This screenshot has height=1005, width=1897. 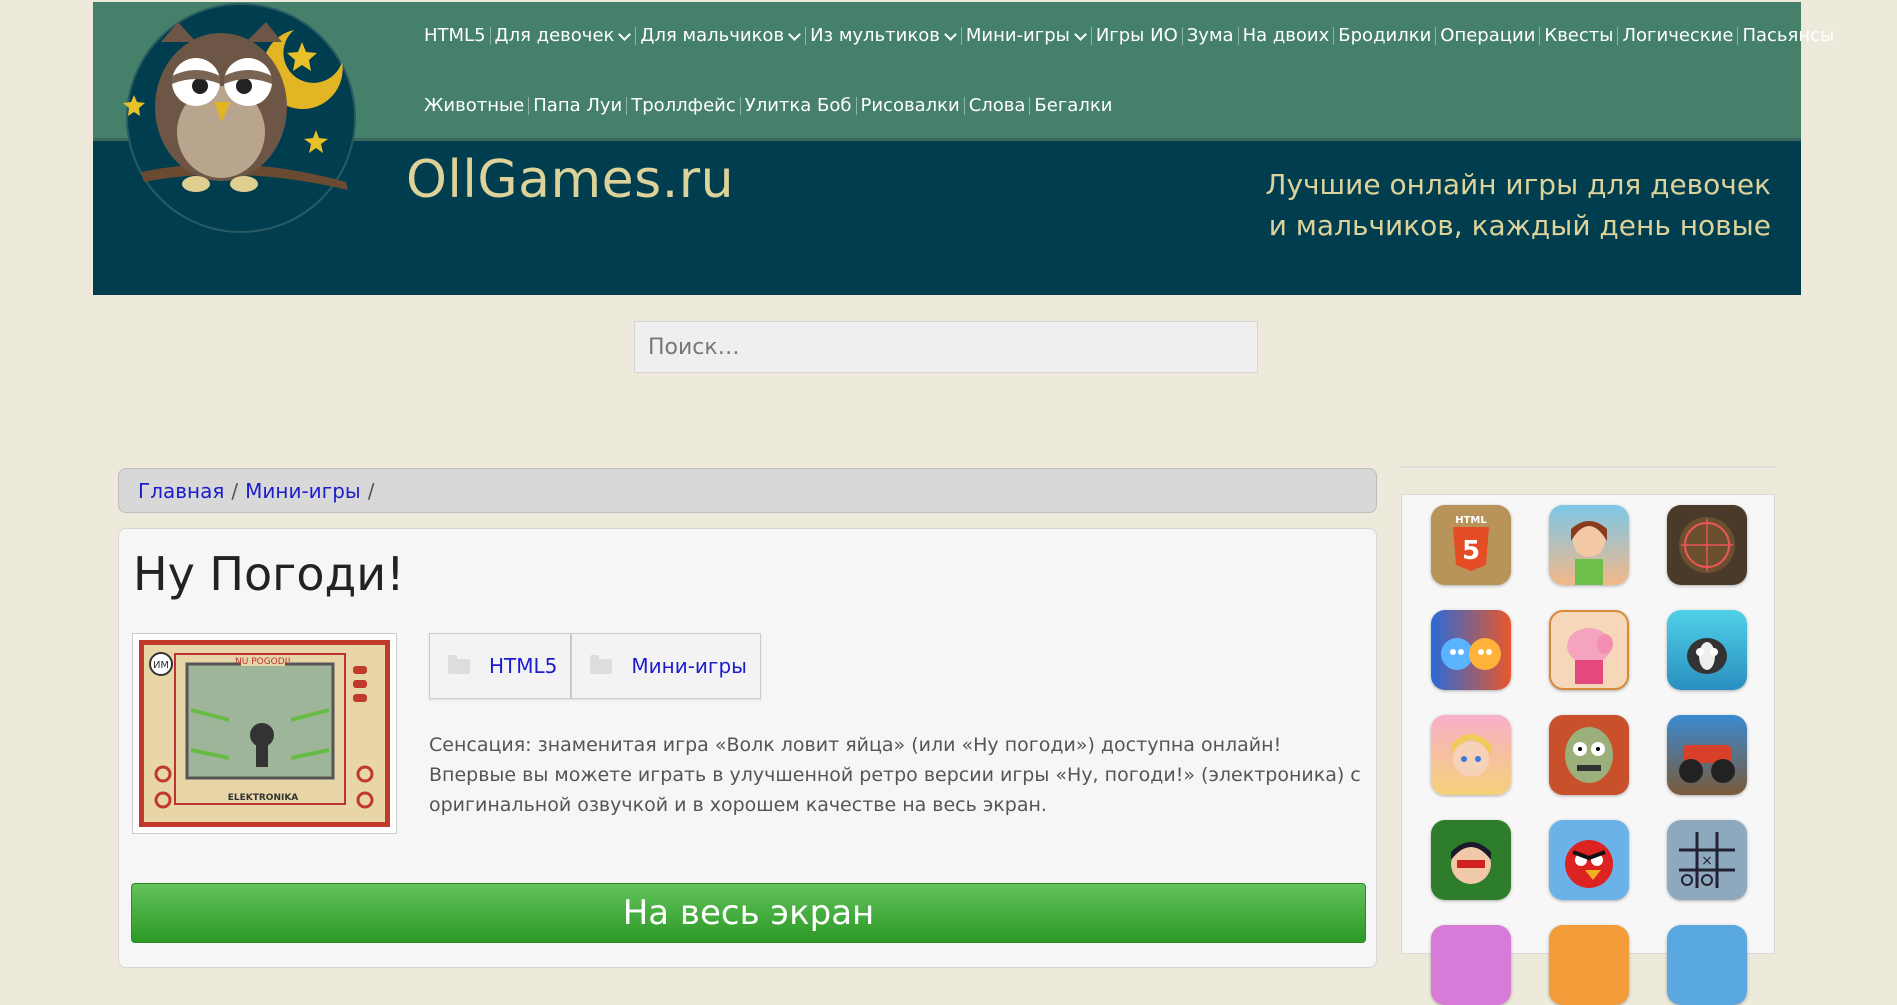 I want to click on nav-item-logic: Логические, so click(x=1678, y=35).